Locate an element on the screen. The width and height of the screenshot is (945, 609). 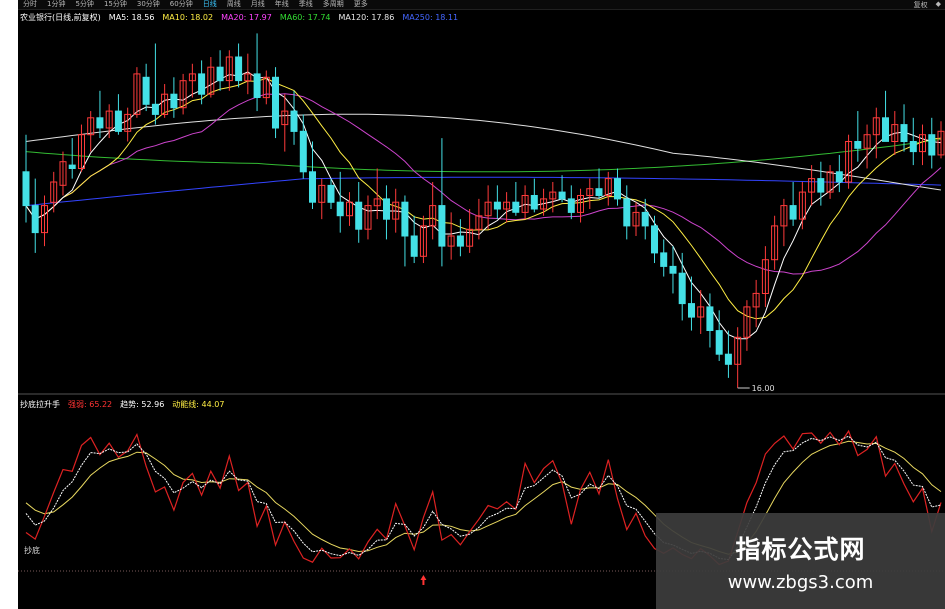
ma120-line is located at coordinates (483, 152).